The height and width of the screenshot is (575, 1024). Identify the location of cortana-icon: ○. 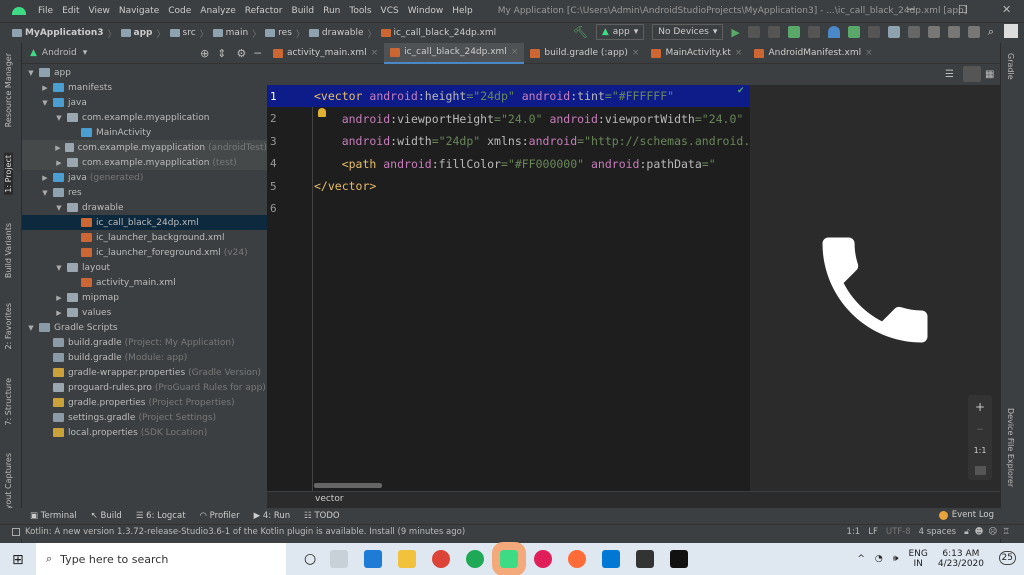
(310, 559).